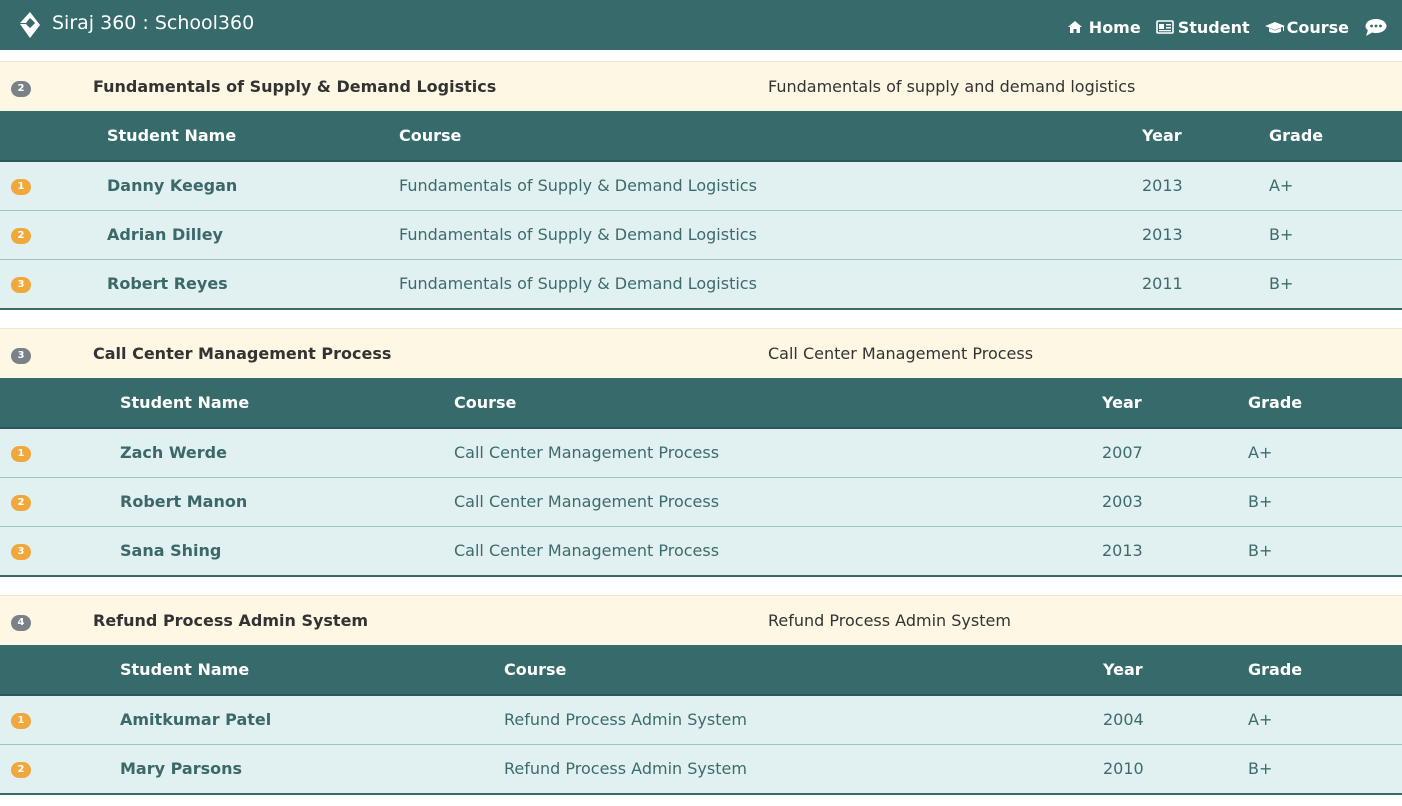  What do you see at coordinates (173, 453) in the screenshot?
I see `student-name: Zach Werde` at bounding box center [173, 453].